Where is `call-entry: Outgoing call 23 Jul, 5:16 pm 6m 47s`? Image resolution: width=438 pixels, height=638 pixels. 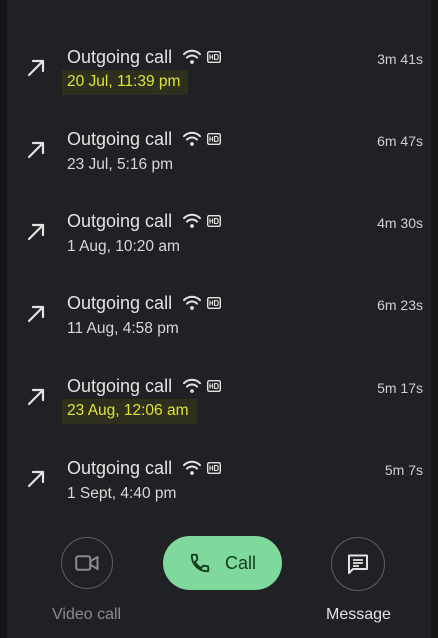 call-entry: Outgoing call 23 Jul, 5:16 pm 6m 47s is located at coordinates (219, 161).